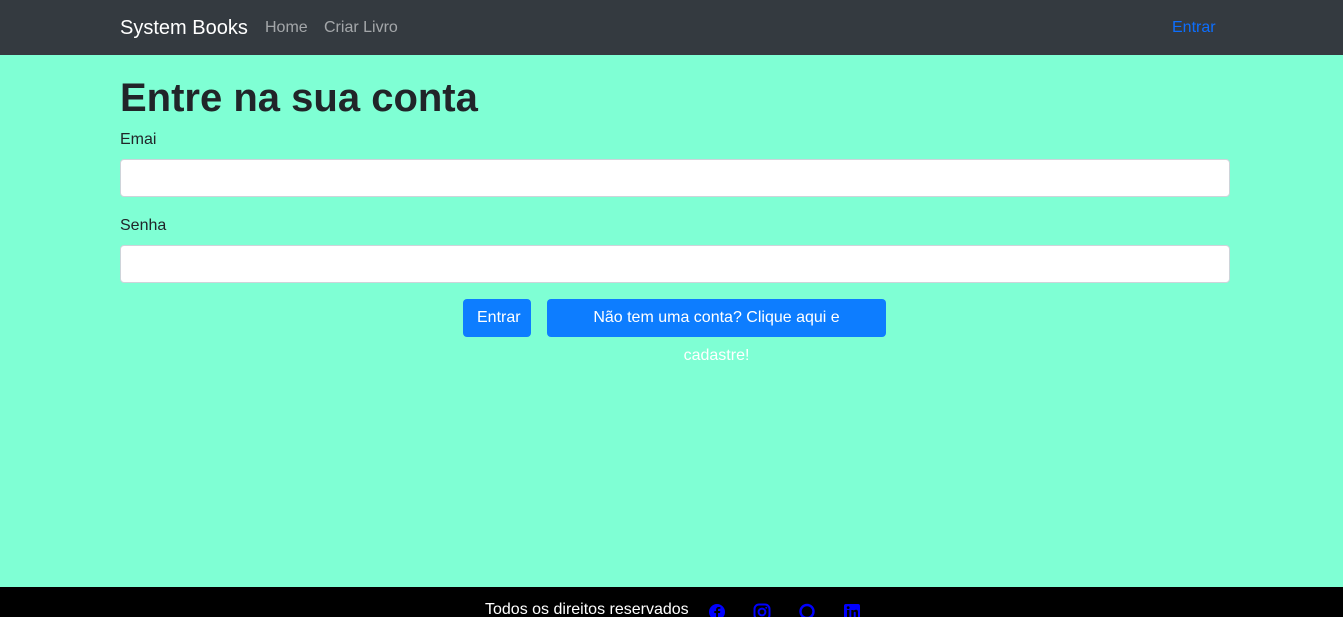 The height and width of the screenshot is (617, 1343). I want to click on instagram-icon, so click(762, 610).